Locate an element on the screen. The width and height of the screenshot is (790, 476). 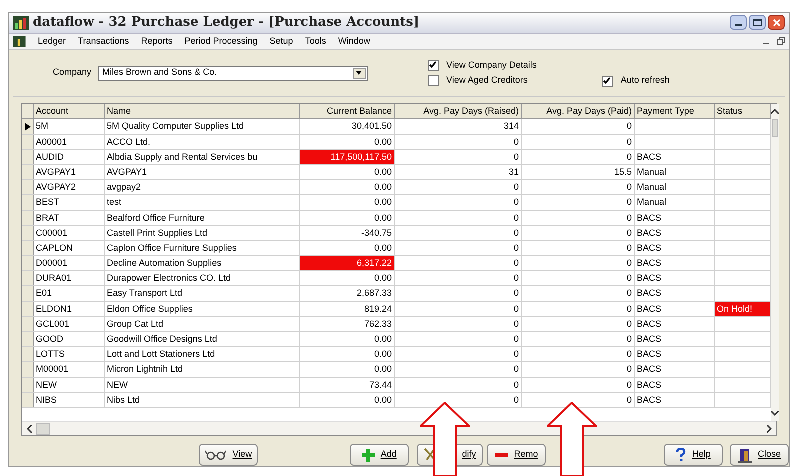
table-cell: avgpay2 is located at coordinates (202, 187).